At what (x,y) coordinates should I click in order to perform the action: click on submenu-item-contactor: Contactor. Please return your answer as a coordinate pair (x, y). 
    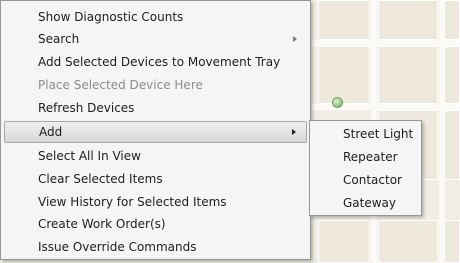
    Looking at the image, I should click on (365, 180).